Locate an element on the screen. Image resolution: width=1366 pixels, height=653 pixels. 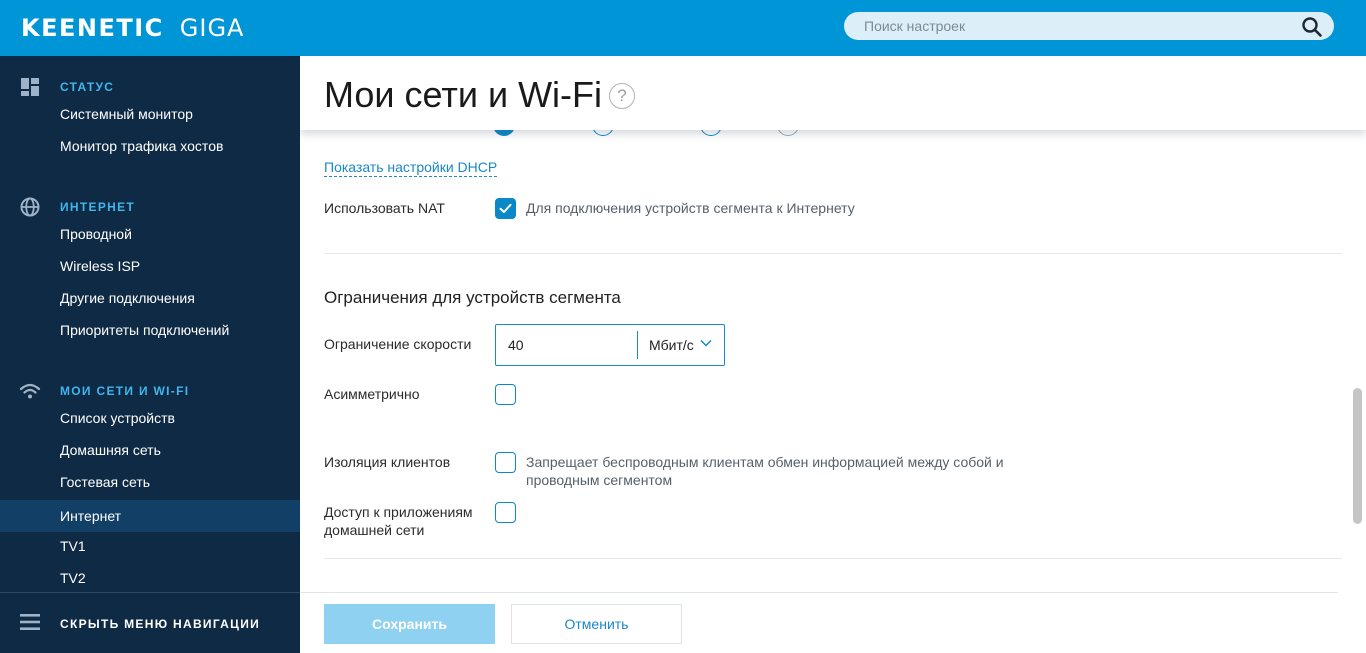
hamburger-menu-icon is located at coordinates (30, 622).